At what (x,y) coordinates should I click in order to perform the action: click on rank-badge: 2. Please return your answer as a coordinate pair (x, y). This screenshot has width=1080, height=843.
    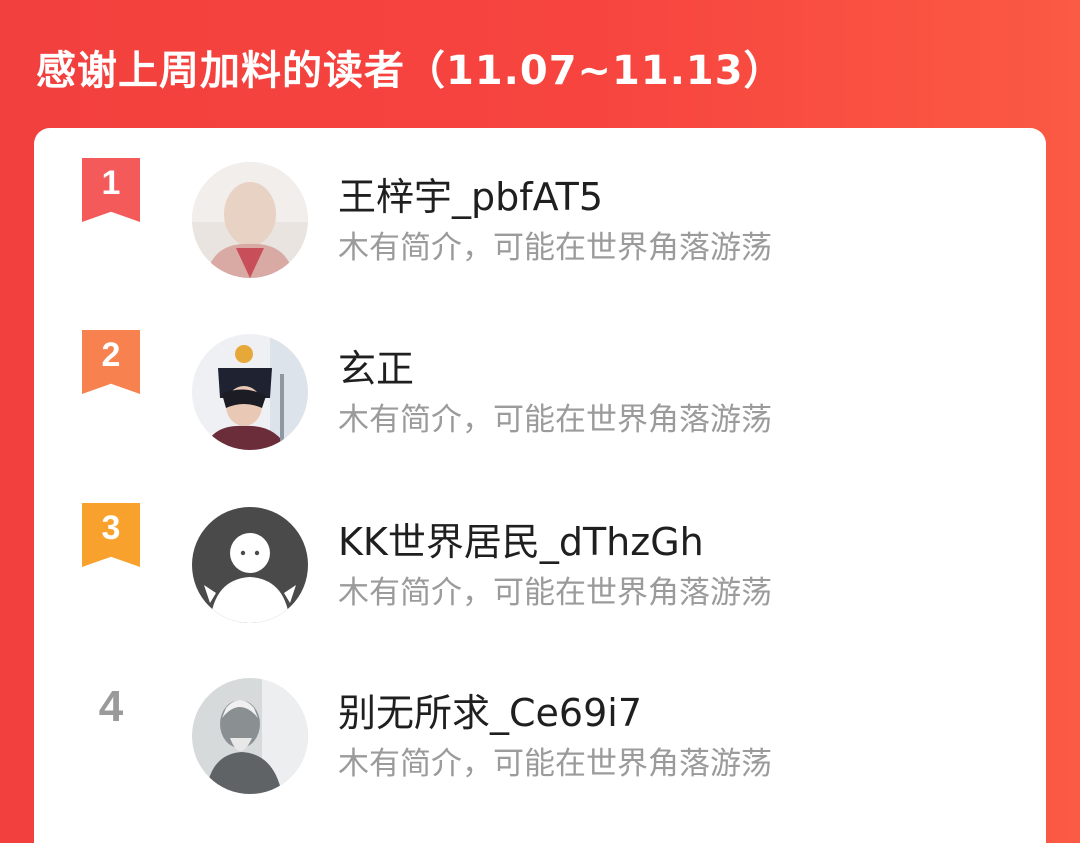
    Looking at the image, I should click on (112, 364).